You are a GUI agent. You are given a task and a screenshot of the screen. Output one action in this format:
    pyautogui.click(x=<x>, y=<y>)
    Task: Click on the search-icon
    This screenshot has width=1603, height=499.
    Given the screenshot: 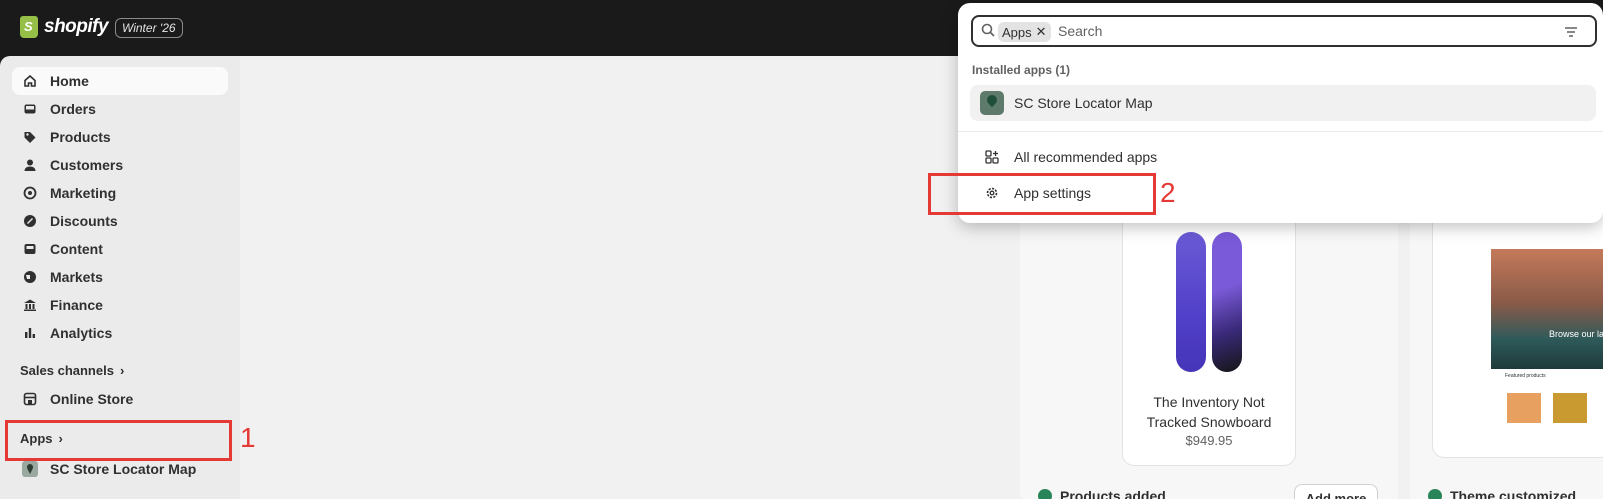 What is the action you would take?
    pyautogui.click(x=988, y=32)
    